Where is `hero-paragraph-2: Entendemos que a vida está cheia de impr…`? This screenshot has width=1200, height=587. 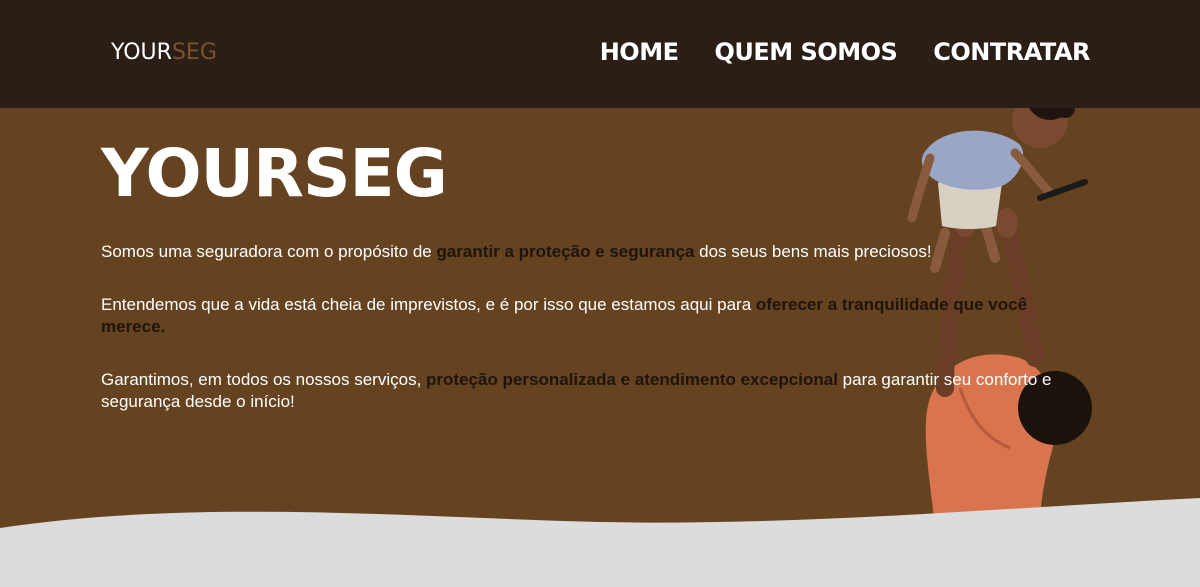
hero-paragraph-2: Entendemos que a vida está cheia de impr… is located at coordinates (596, 316).